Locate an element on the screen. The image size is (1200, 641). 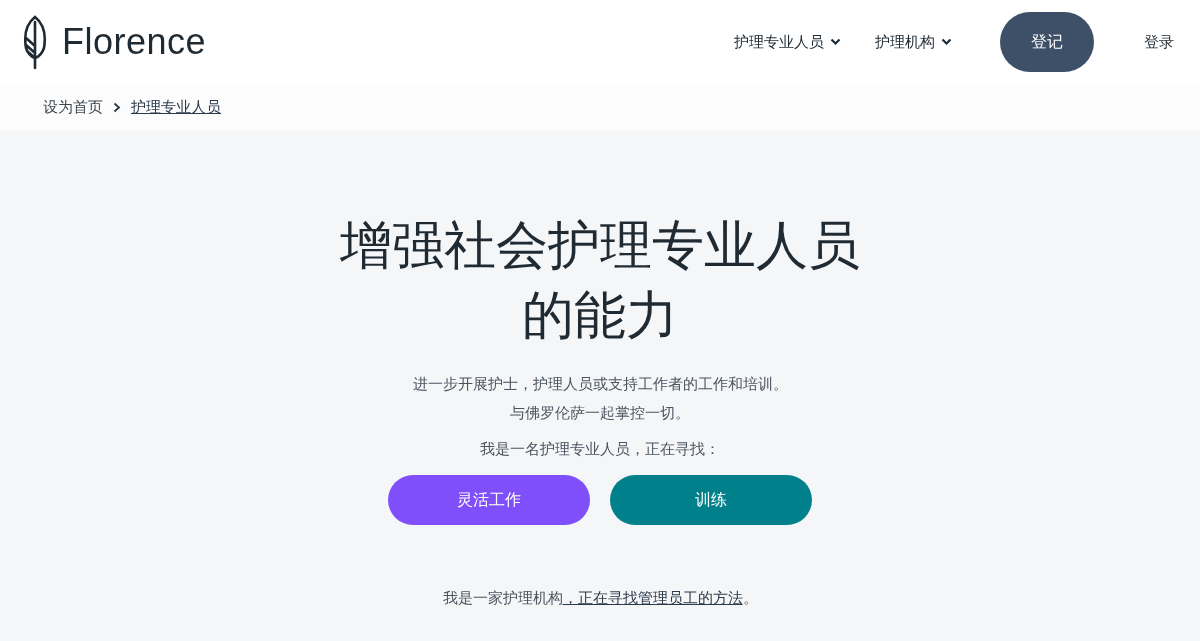
login-link: 登录 is located at coordinates (1159, 42).